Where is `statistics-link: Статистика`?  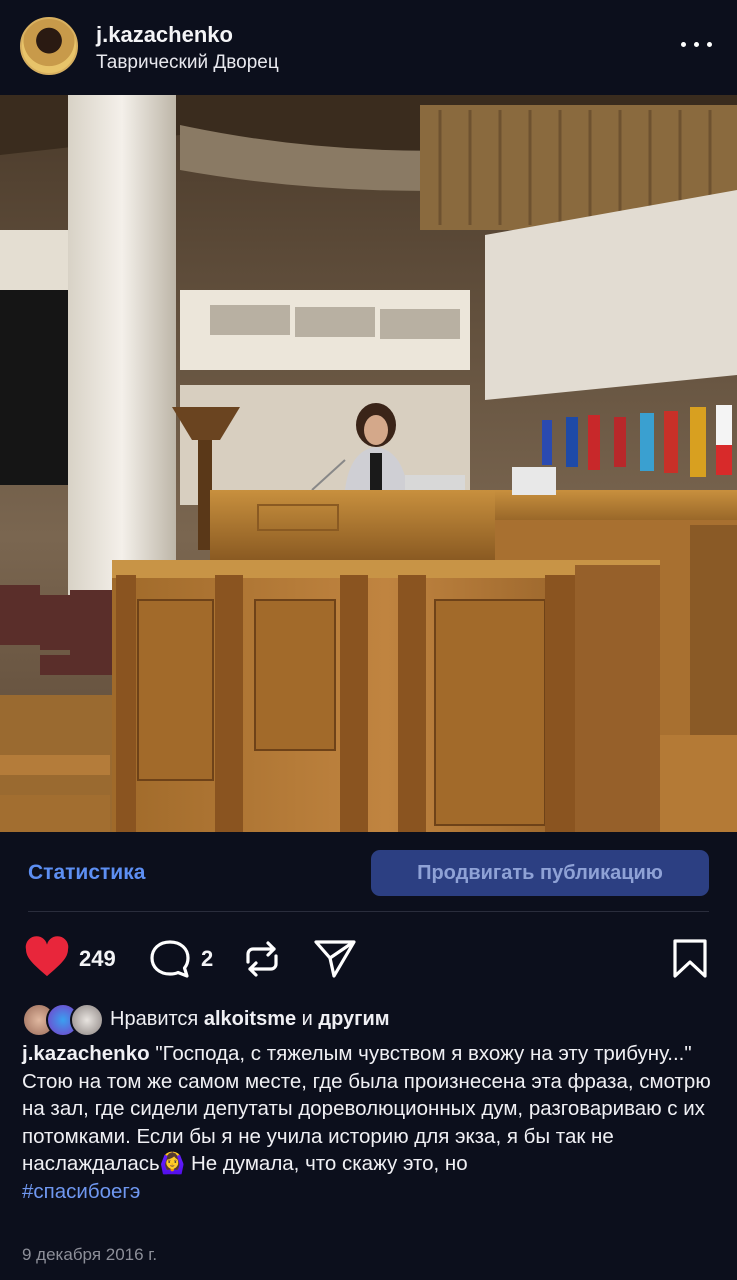
statistics-link: Статистика is located at coordinates (86, 873).